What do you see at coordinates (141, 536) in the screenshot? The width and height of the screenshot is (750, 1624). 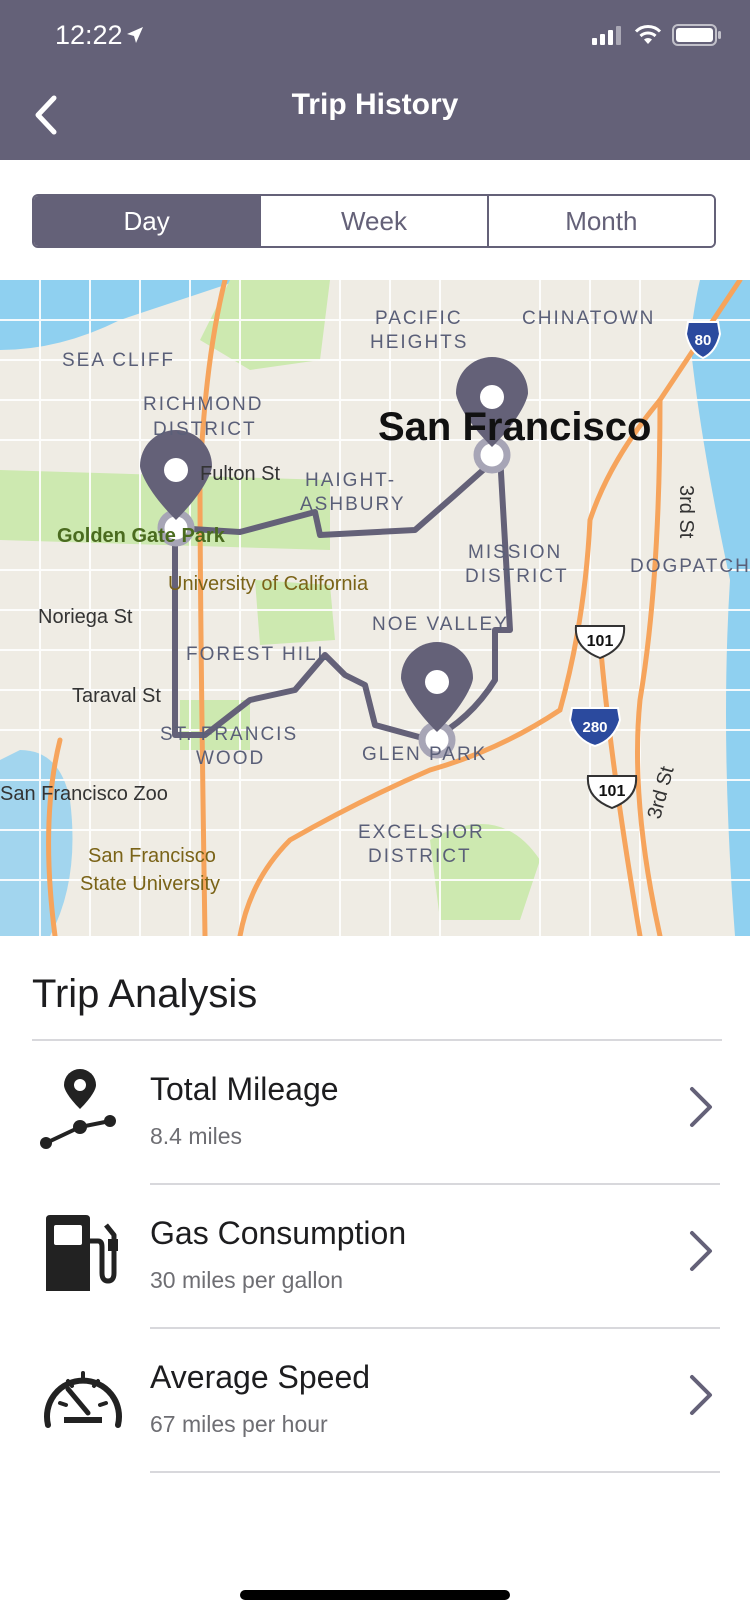 I see `map-label: Golden Gate Park` at bounding box center [141, 536].